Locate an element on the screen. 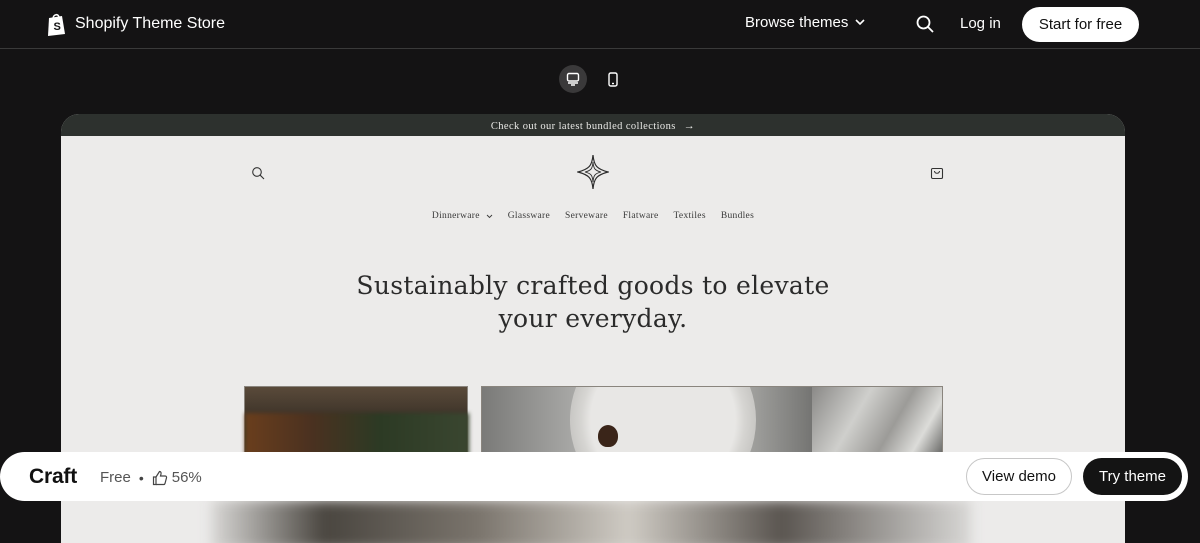  store-nav-flatware: Flatware is located at coordinates (641, 216).